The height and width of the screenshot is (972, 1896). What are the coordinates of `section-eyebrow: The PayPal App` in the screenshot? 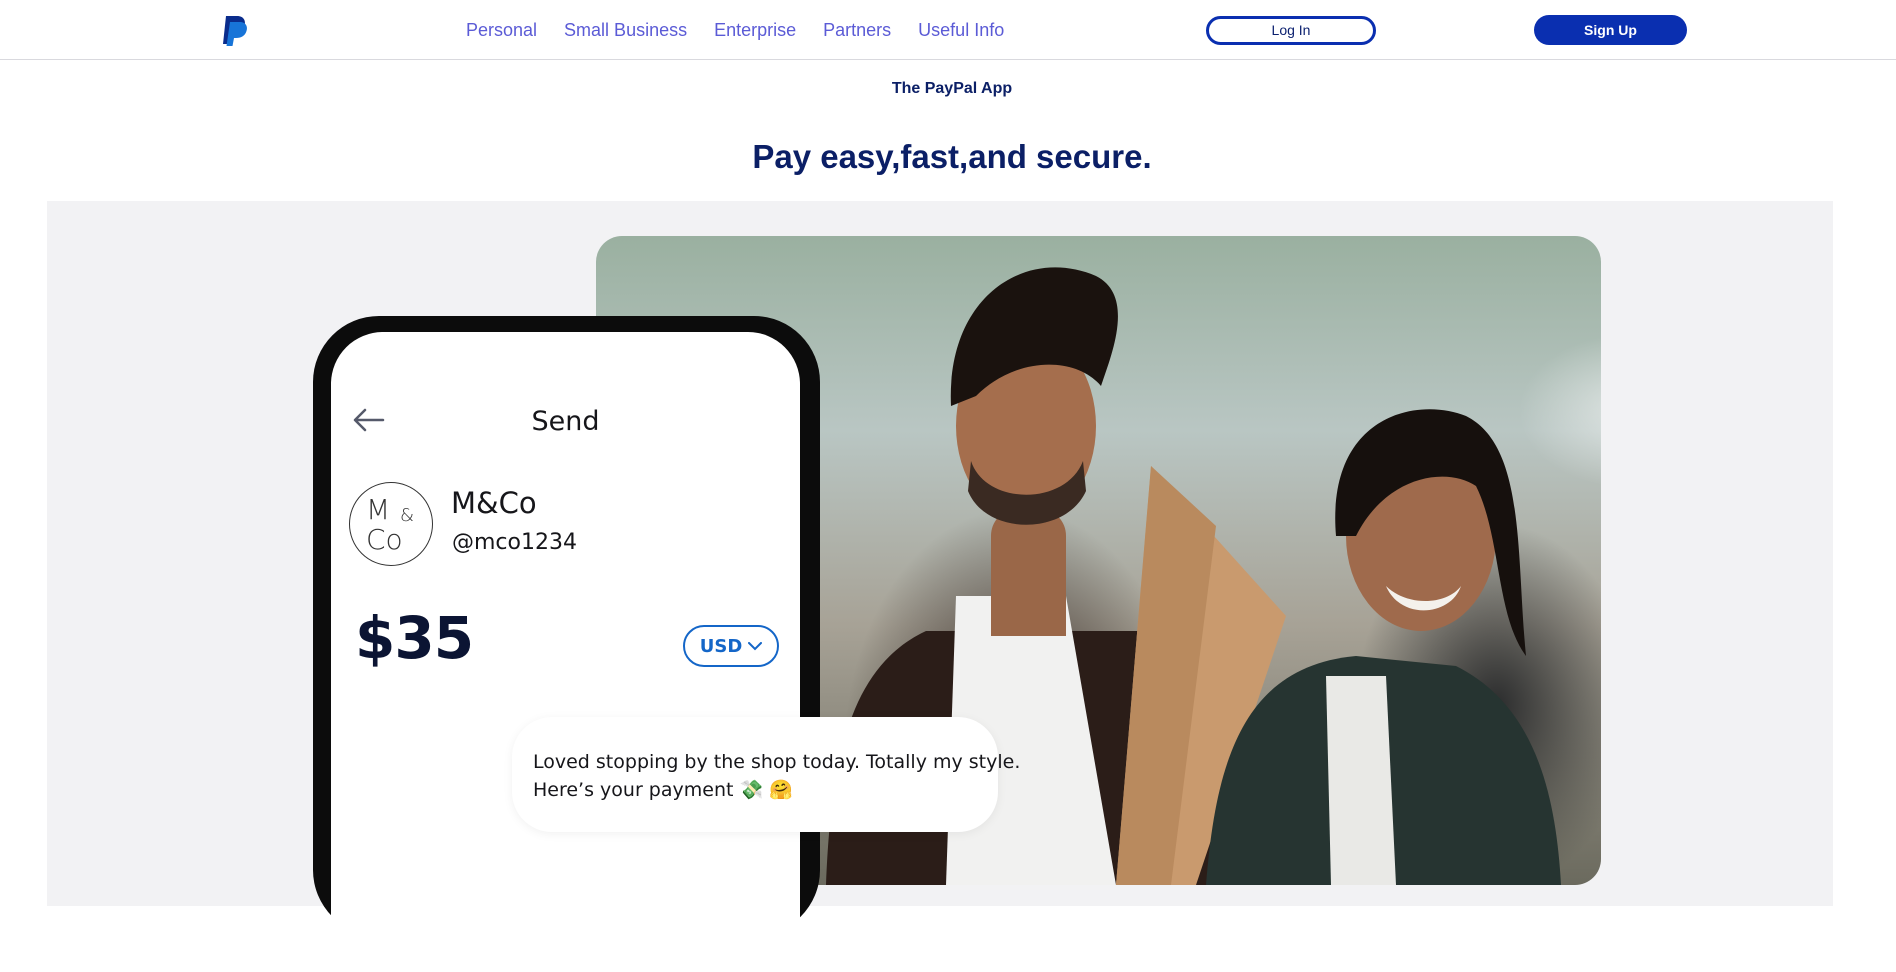 It's located at (952, 88).